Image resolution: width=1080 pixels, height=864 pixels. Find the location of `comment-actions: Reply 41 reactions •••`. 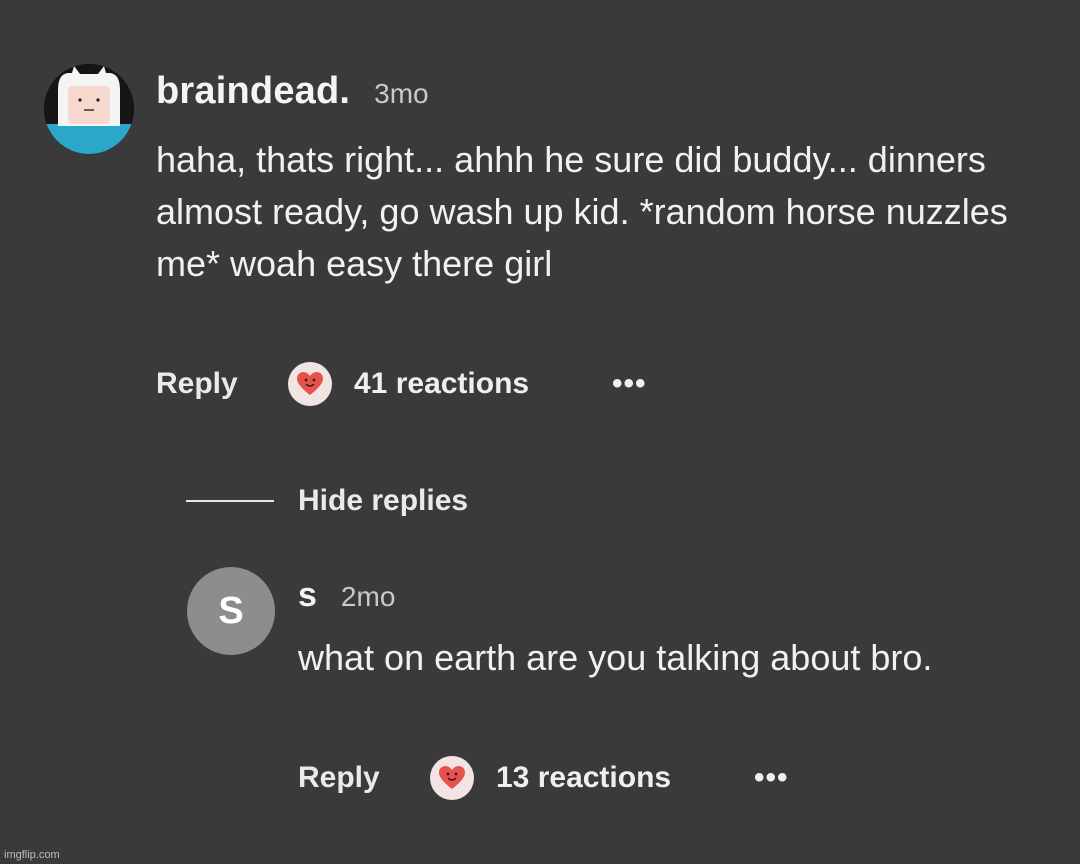

comment-actions: Reply 41 reactions ••• is located at coordinates (401, 384).